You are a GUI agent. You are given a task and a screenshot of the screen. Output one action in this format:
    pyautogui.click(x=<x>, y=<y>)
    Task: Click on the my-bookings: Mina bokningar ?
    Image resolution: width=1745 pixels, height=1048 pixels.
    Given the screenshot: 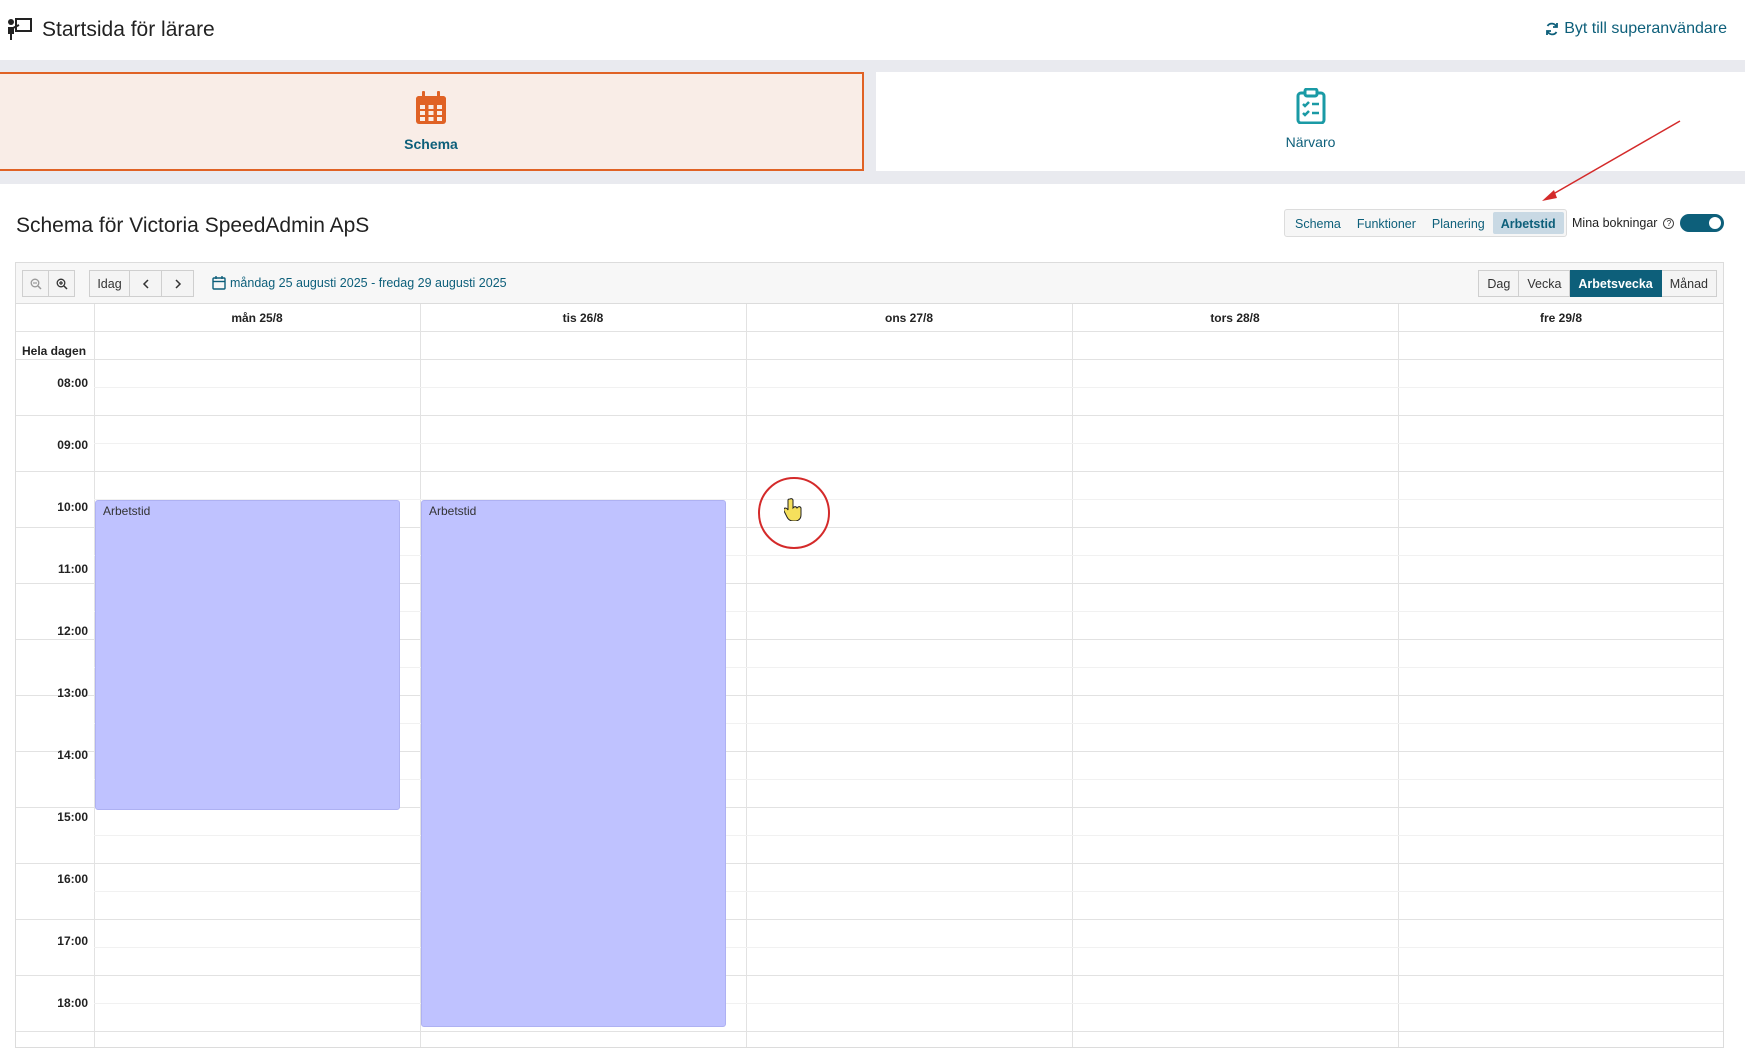 What is the action you would take?
    pyautogui.click(x=1648, y=223)
    